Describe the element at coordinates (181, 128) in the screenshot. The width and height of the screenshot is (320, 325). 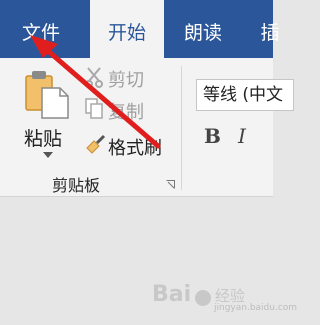
I see `group-separator` at that location.